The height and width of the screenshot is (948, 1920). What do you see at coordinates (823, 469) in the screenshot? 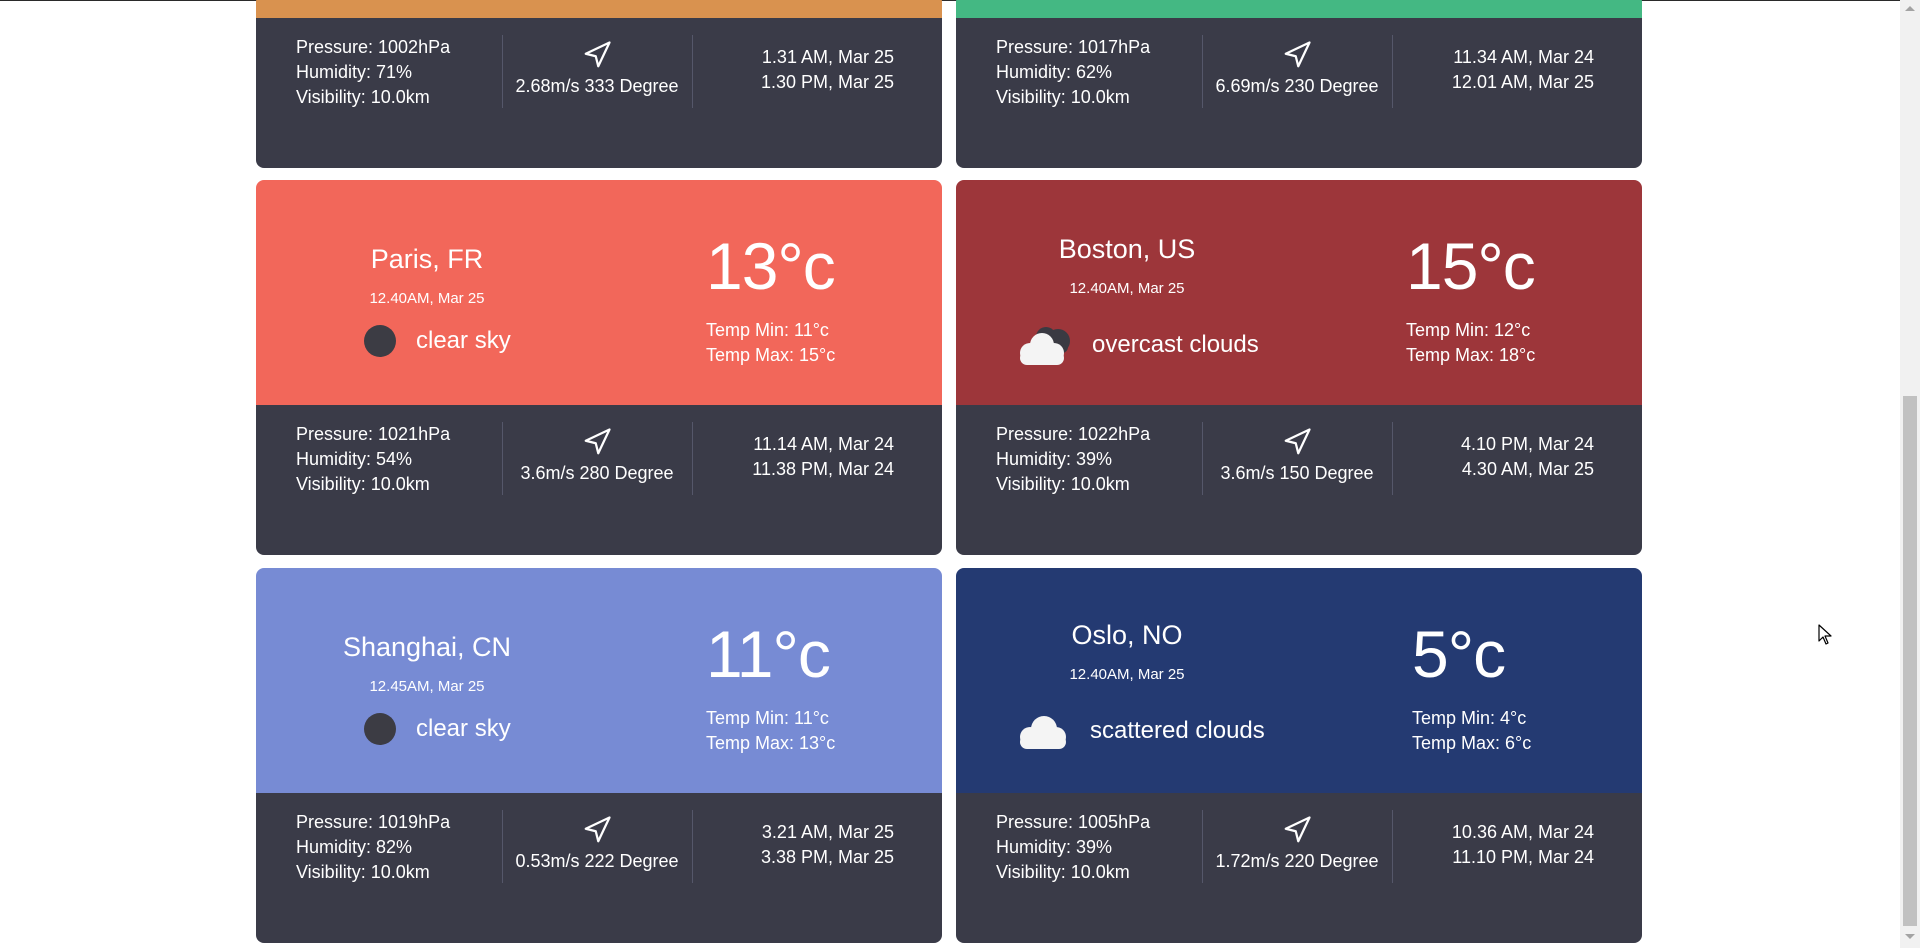
I see `sunset-text: 11.38 PM, Mar 24` at bounding box center [823, 469].